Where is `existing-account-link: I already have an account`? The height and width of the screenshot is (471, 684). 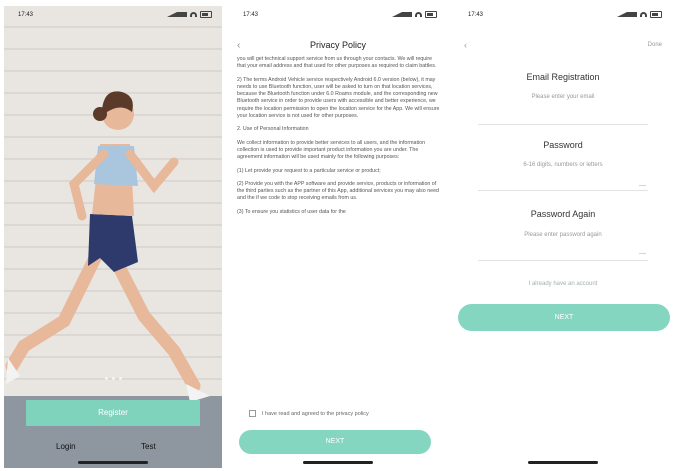 existing-account-link: I already have an account is located at coordinates (563, 284).